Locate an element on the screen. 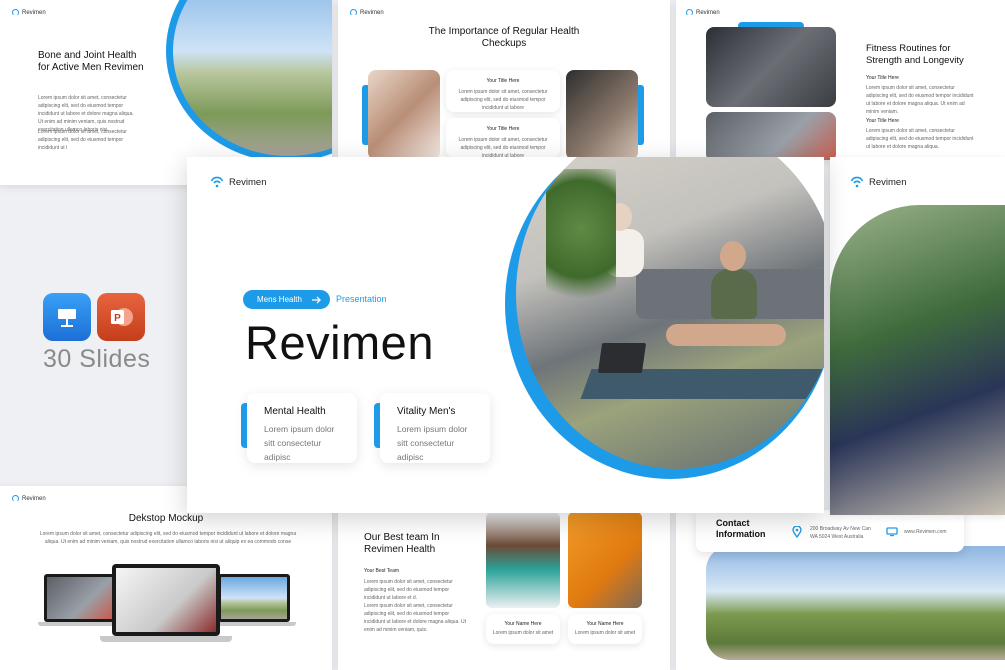 This screenshot has width=1005, height=670. mens-health-pill: Mens Health is located at coordinates (286, 299).